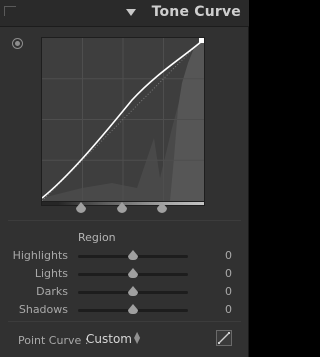 This screenshot has height=357, width=320. What do you see at coordinates (222, 255) in the screenshot?
I see `highlights-value: 0` at bounding box center [222, 255].